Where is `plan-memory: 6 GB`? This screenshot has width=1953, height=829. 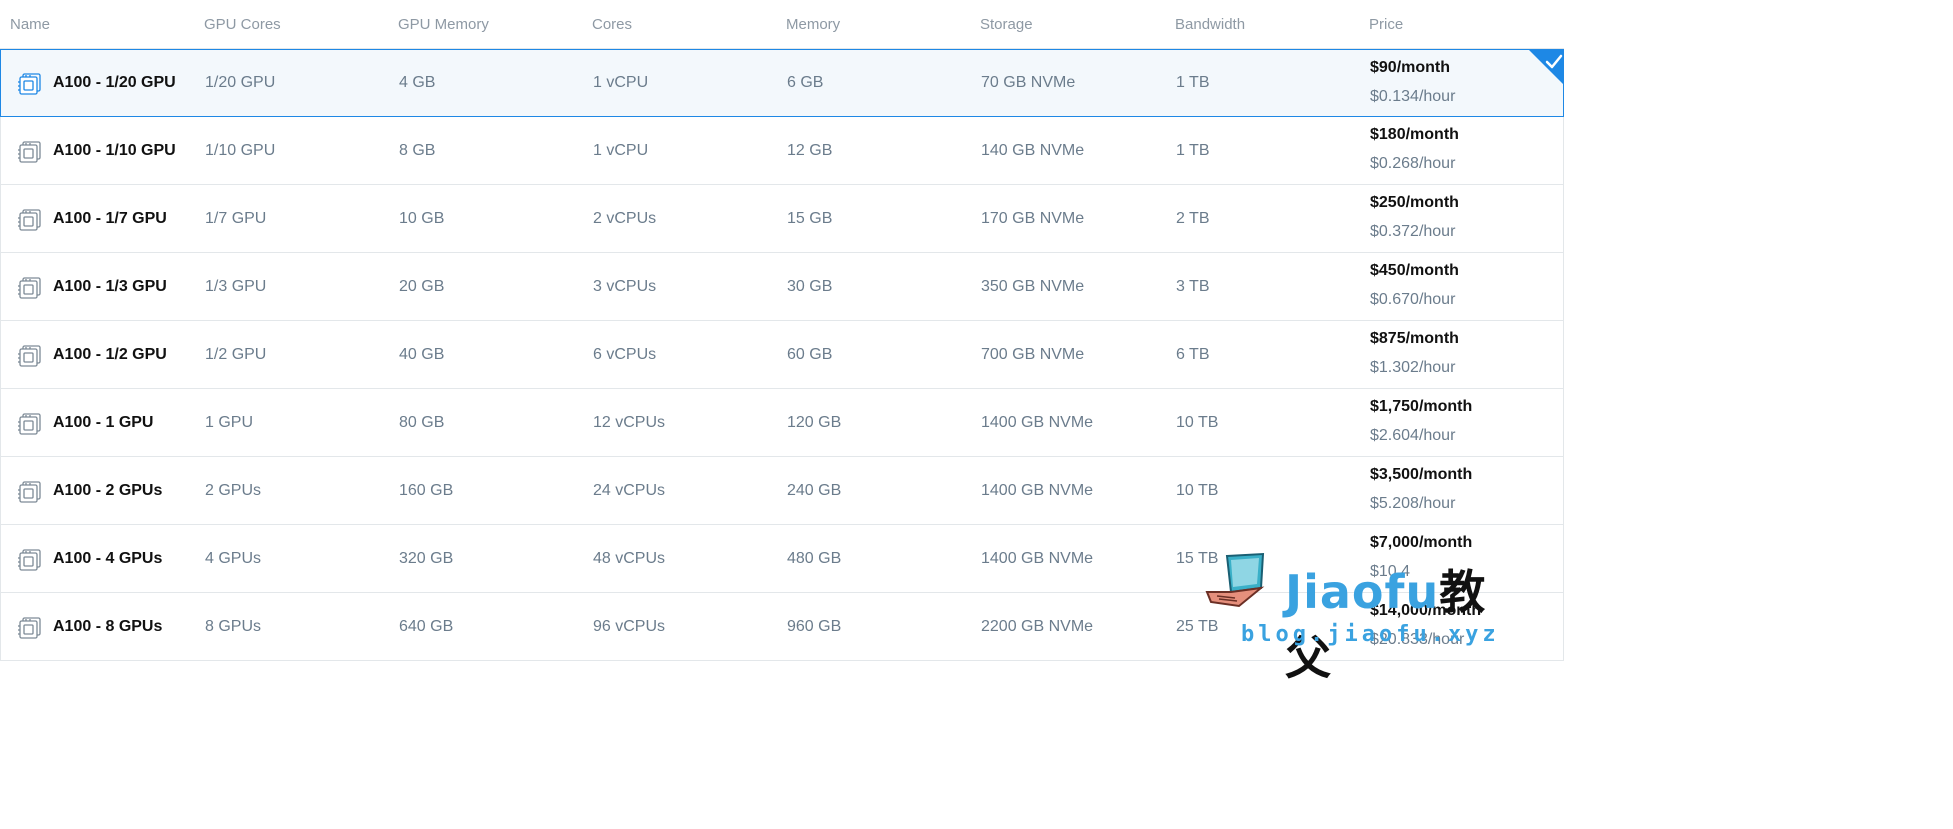 plan-memory: 6 GB is located at coordinates (805, 82).